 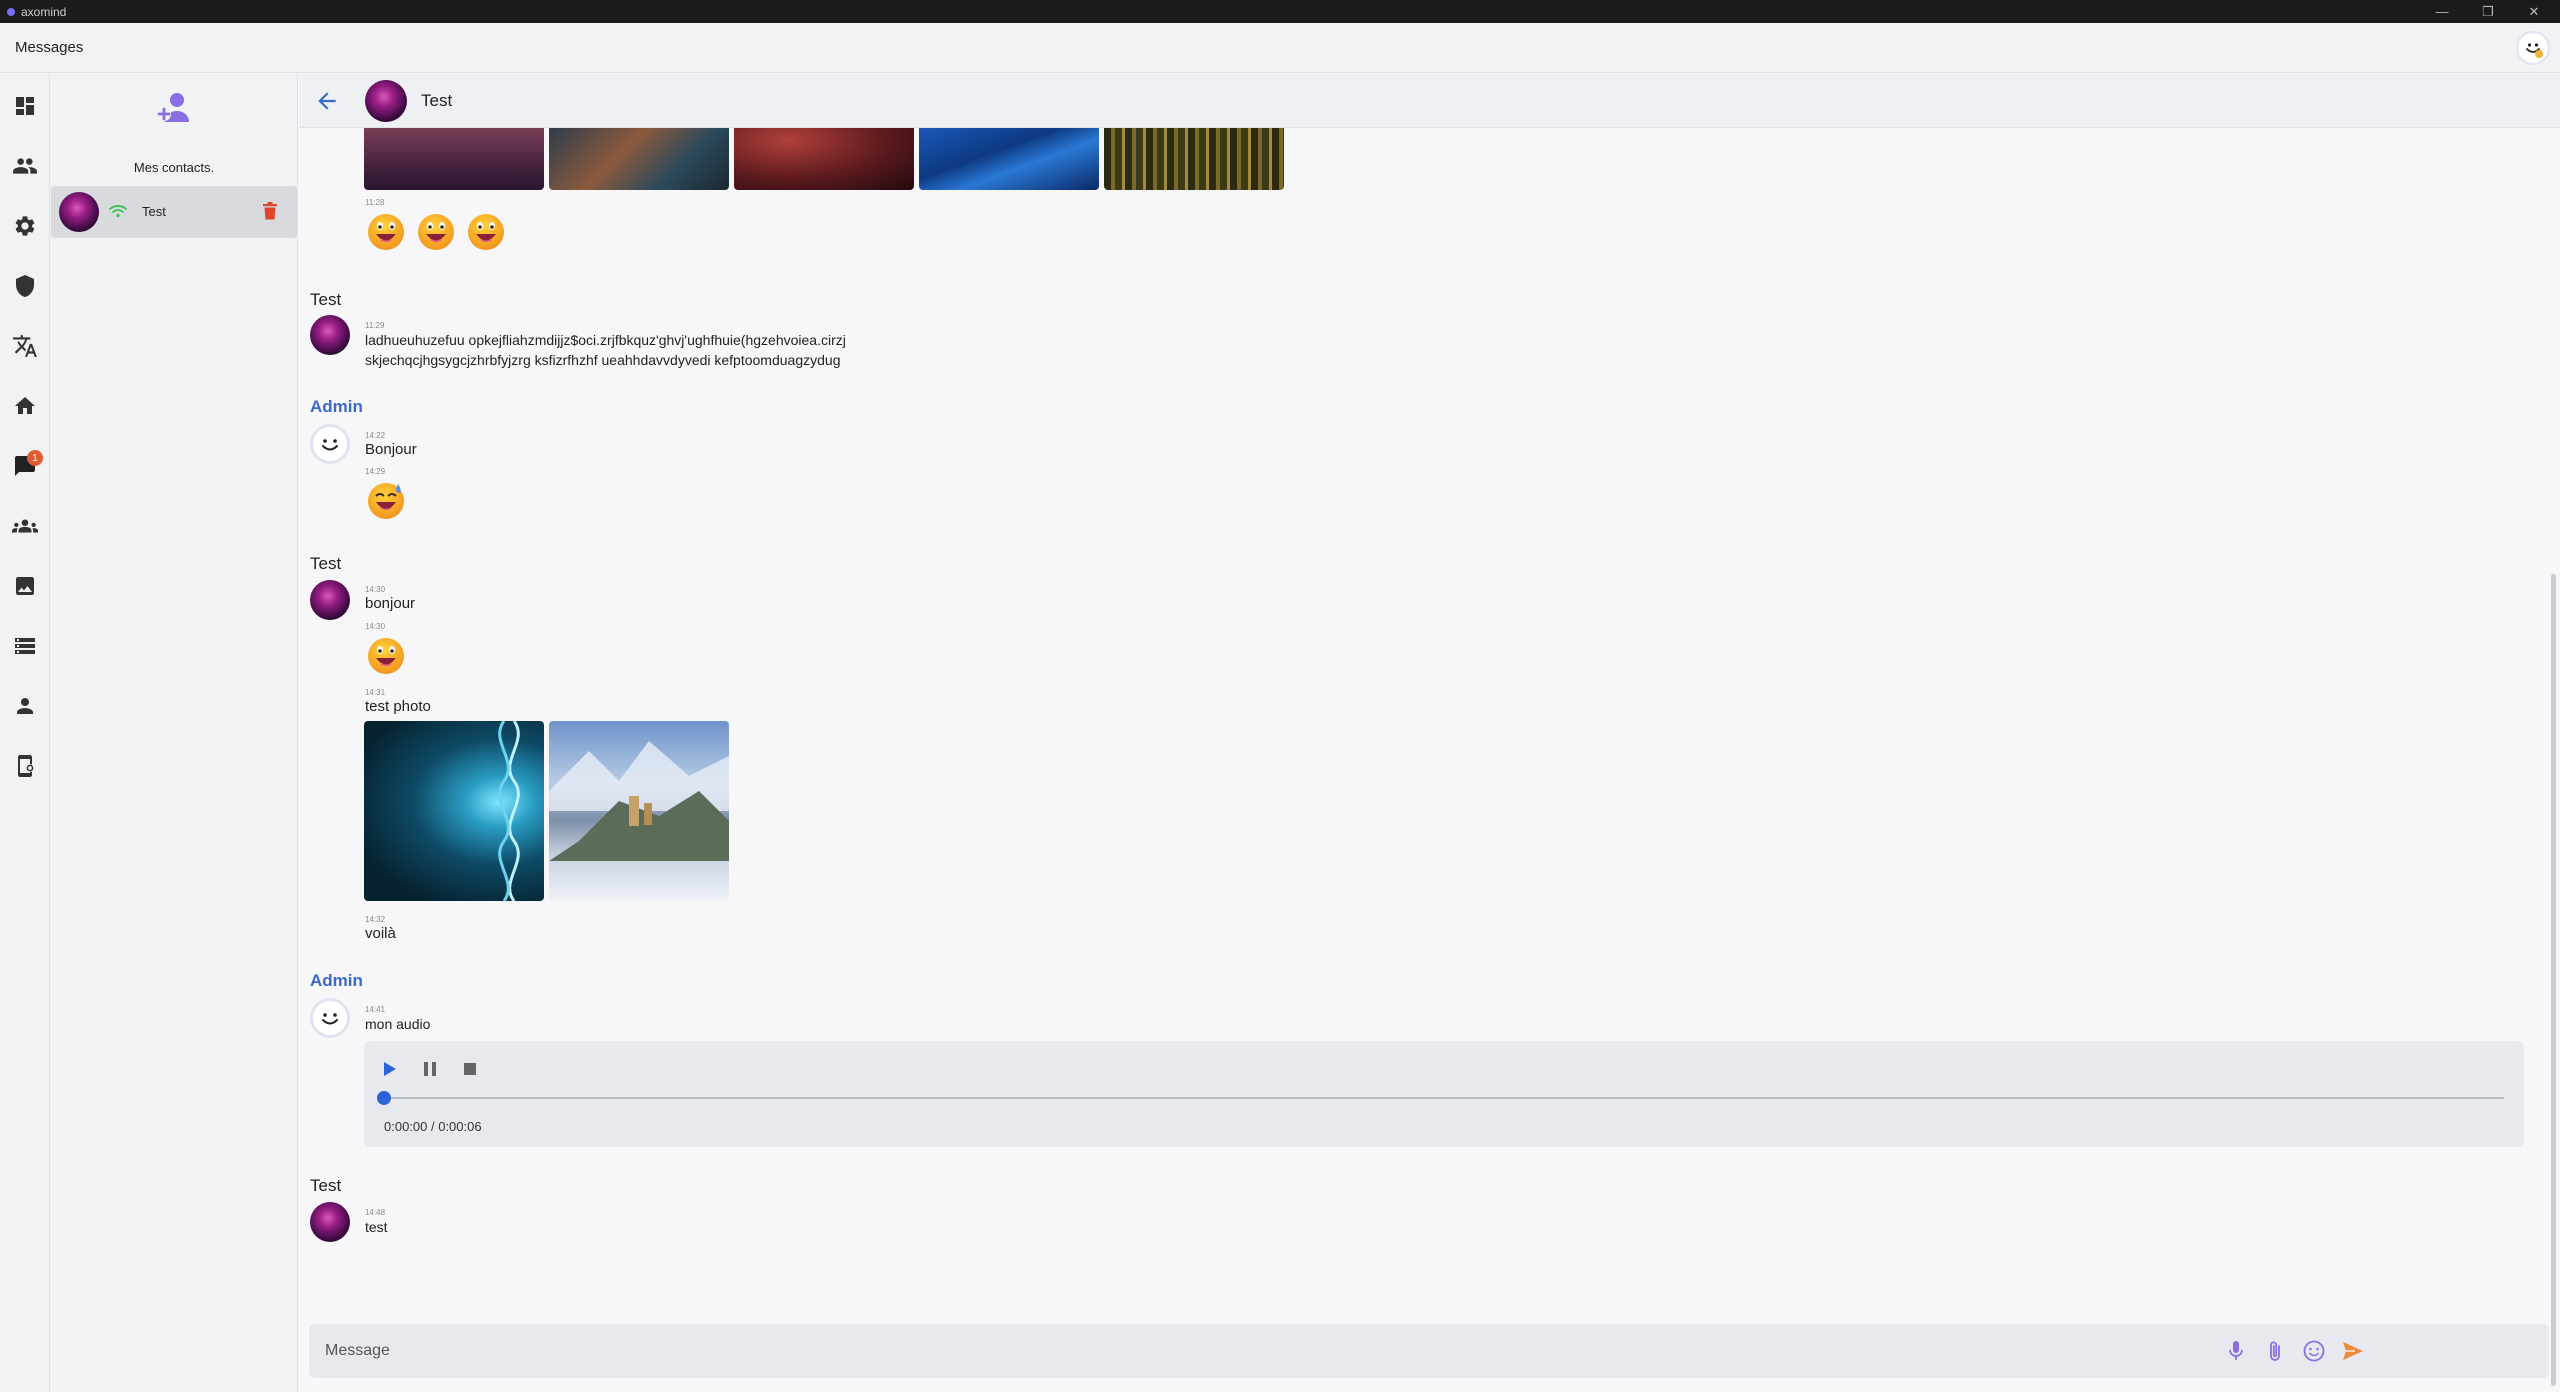 I want to click on stop-button, so click(x=470, y=1069).